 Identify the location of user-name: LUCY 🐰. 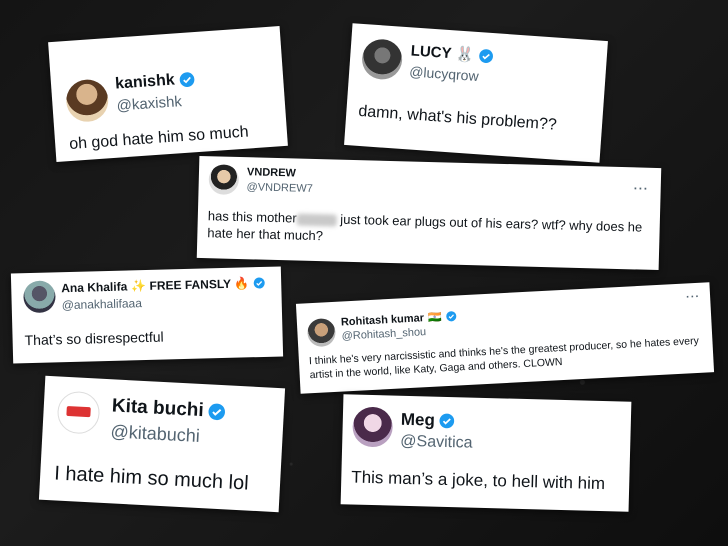
(452, 53).